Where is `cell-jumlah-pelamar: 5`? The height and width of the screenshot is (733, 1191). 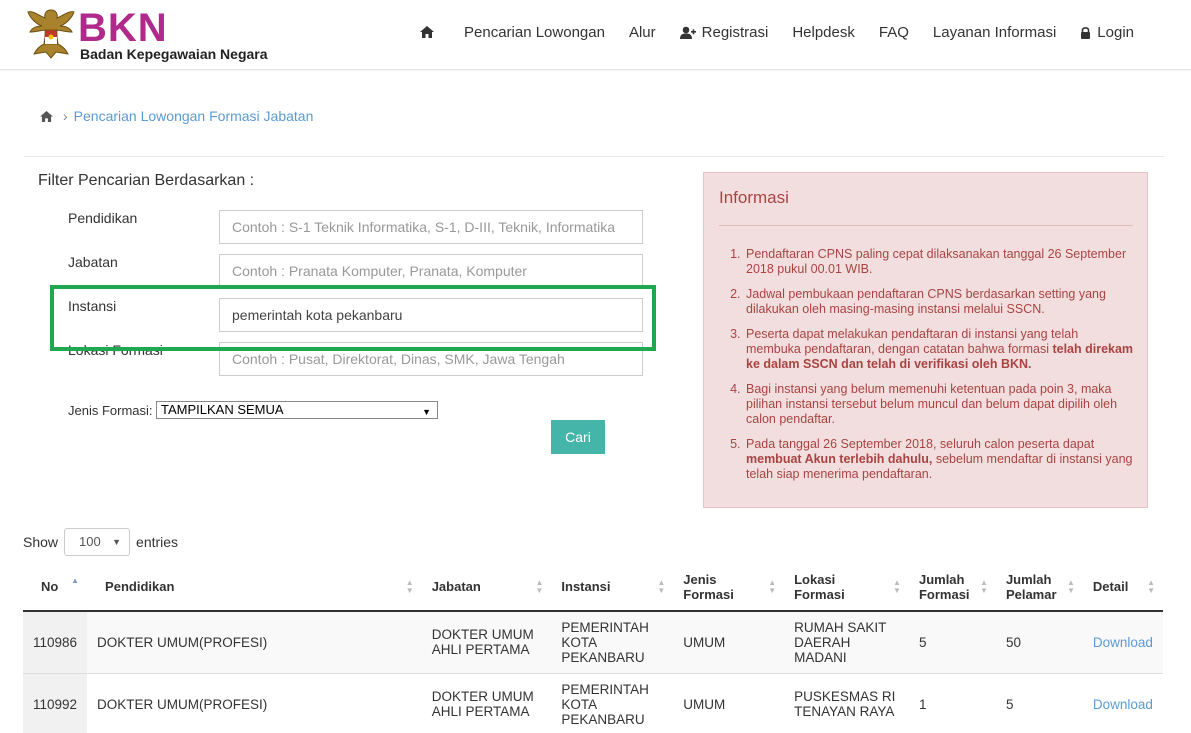 cell-jumlah-pelamar: 5 is located at coordinates (1039, 703).